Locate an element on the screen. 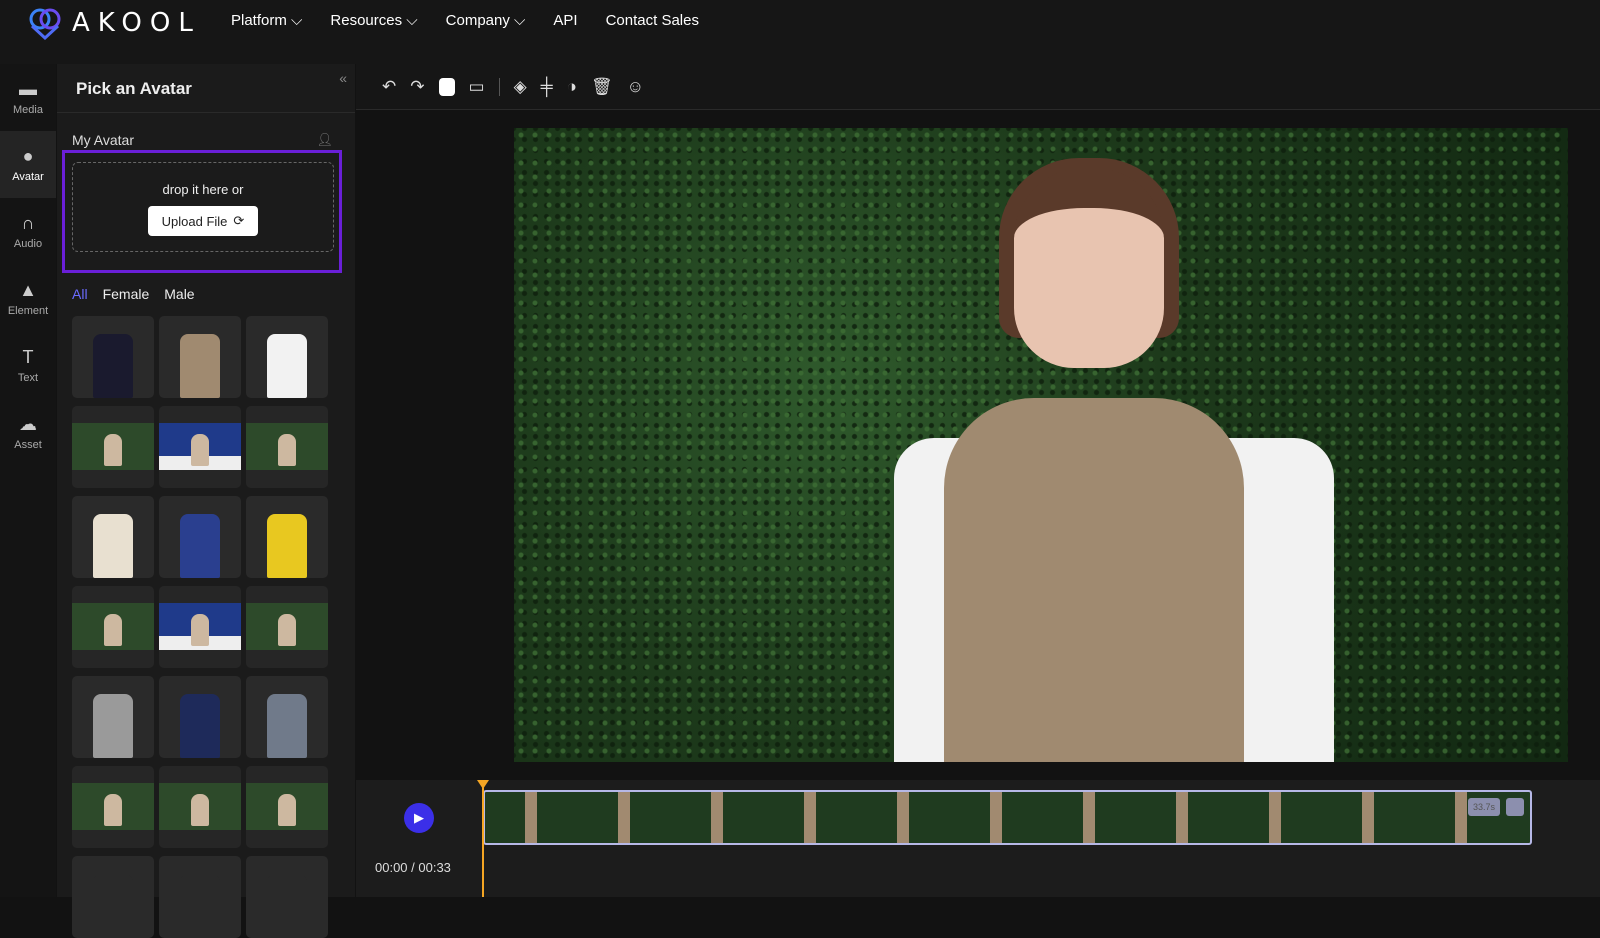 This screenshot has height=938, width=1600. user-icon: 👤︎ is located at coordinates (324, 140).